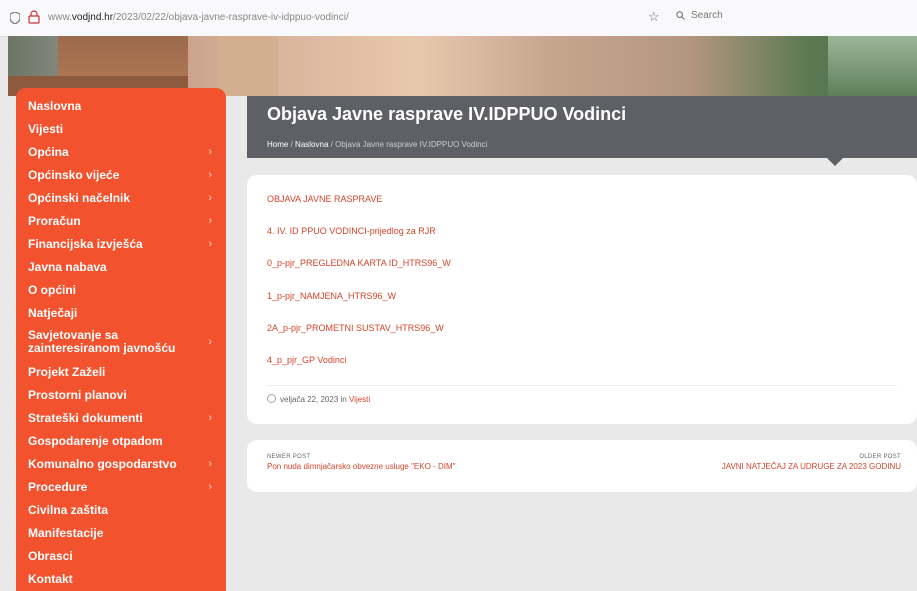 Image resolution: width=917 pixels, height=591 pixels. What do you see at coordinates (462, 66) in the screenshot?
I see `header-image` at bounding box center [462, 66].